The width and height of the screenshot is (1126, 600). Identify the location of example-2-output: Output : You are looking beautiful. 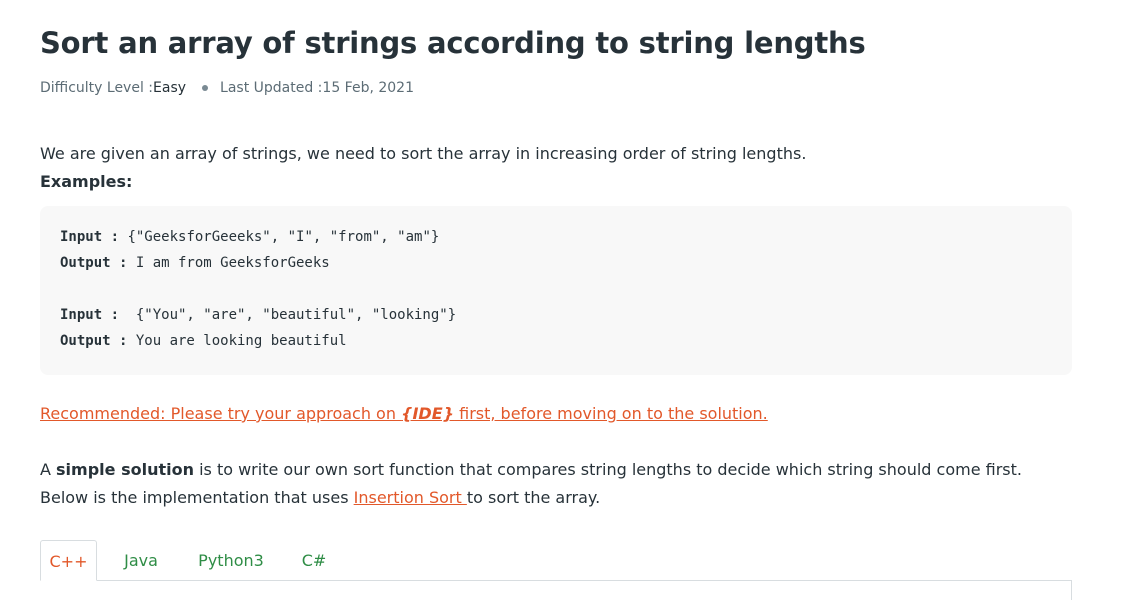
(203, 341).